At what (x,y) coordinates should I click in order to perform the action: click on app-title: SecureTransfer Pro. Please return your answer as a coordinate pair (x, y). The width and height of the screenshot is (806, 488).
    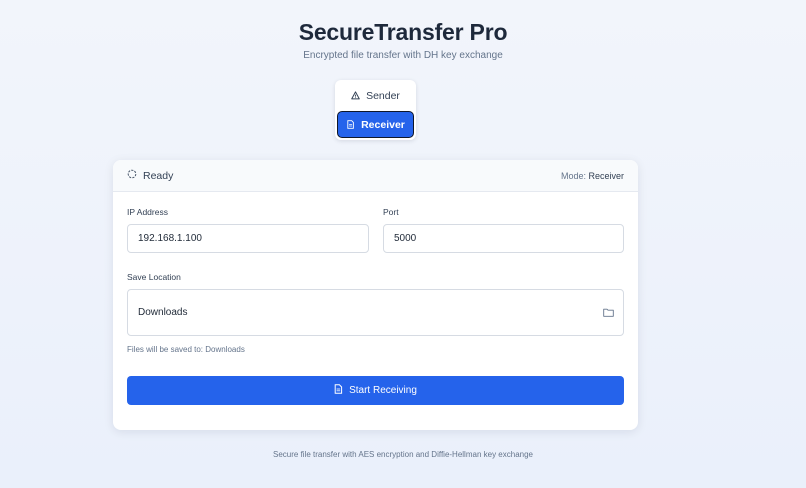
    Looking at the image, I should click on (403, 32).